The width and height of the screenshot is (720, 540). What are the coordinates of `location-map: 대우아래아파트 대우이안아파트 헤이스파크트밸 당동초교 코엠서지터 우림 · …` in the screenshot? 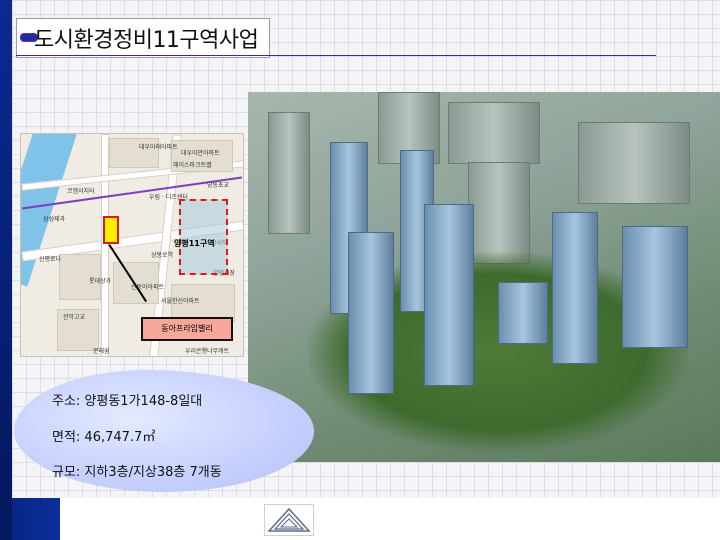 It's located at (132, 245).